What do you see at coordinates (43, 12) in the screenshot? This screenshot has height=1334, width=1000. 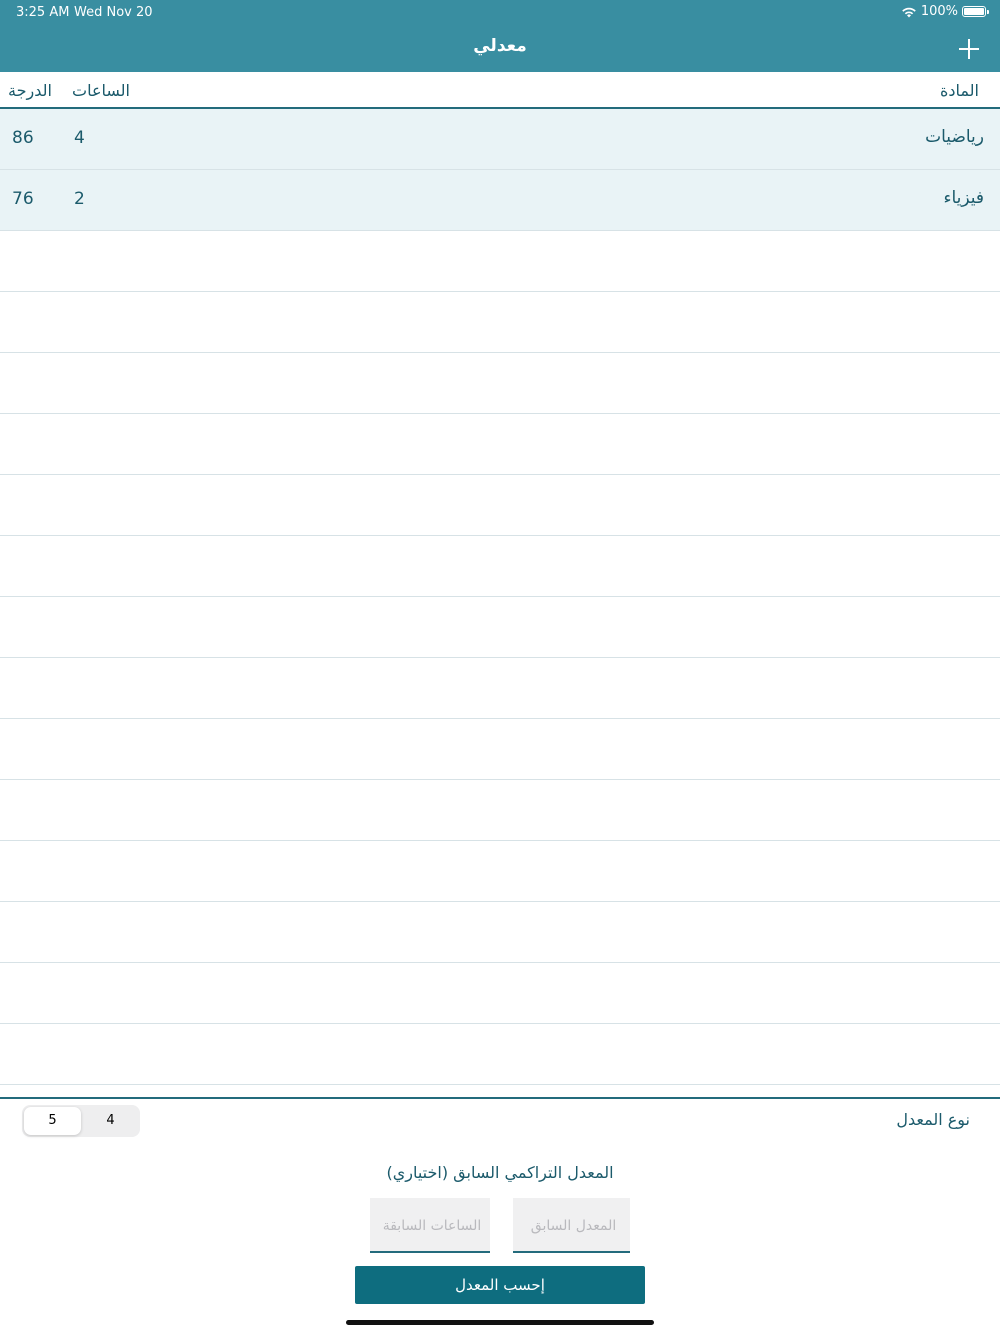 I see `status-time: 3:25 AM` at bounding box center [43, 12].